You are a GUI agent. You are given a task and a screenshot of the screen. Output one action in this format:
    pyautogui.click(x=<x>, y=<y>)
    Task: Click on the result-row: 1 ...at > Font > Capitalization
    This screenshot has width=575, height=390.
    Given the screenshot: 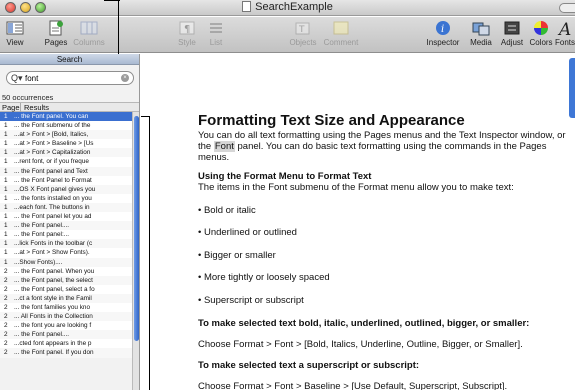 What is the action you would take?
    pyautogui.click(x=69, y=153)
    